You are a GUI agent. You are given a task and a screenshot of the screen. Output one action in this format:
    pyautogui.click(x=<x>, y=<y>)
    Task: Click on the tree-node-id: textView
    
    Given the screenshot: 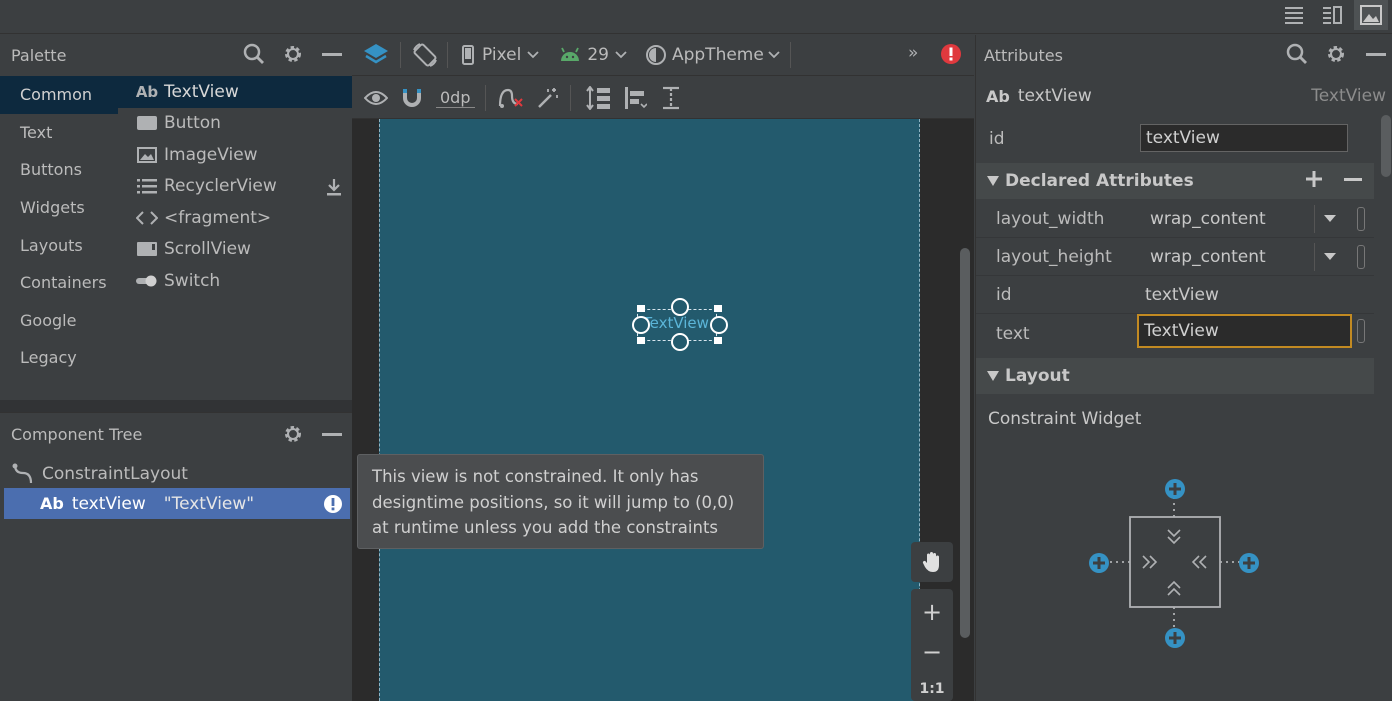 What is the action you would take?
    pyautogui.click(x=108, y=503)
    